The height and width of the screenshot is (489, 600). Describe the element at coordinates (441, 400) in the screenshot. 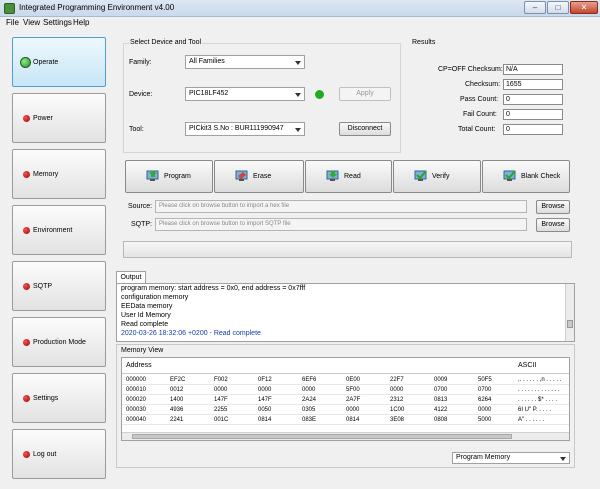

I see `table-cell: 0813` at that location.